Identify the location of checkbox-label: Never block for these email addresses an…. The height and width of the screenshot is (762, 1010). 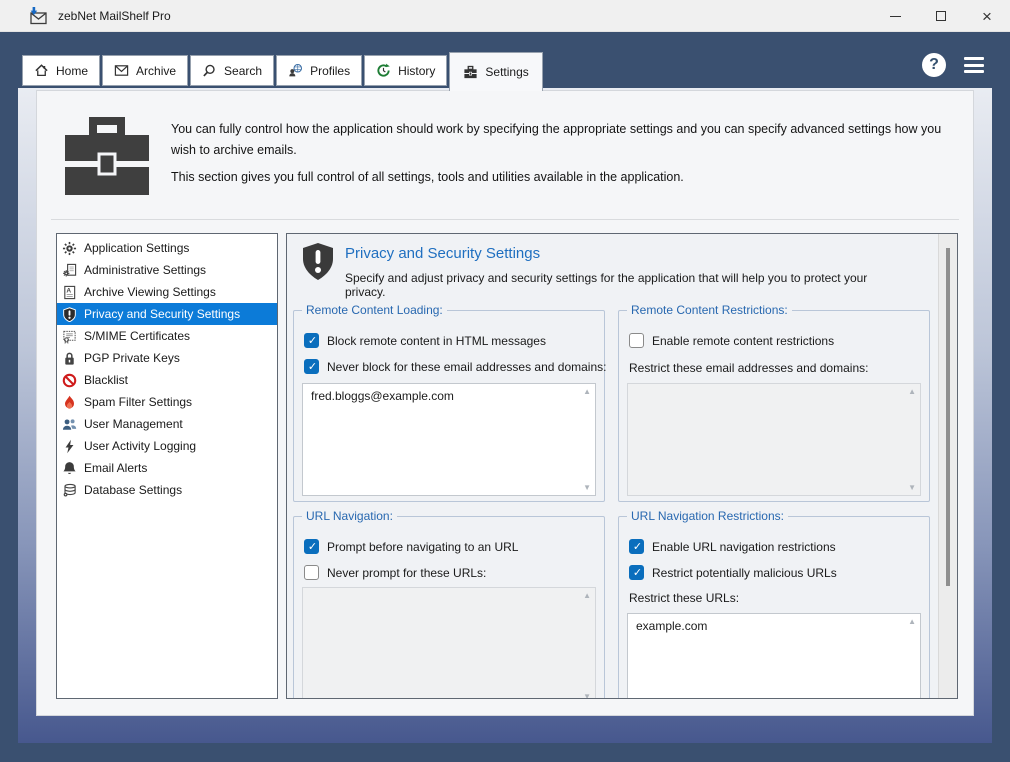
(467, 366).